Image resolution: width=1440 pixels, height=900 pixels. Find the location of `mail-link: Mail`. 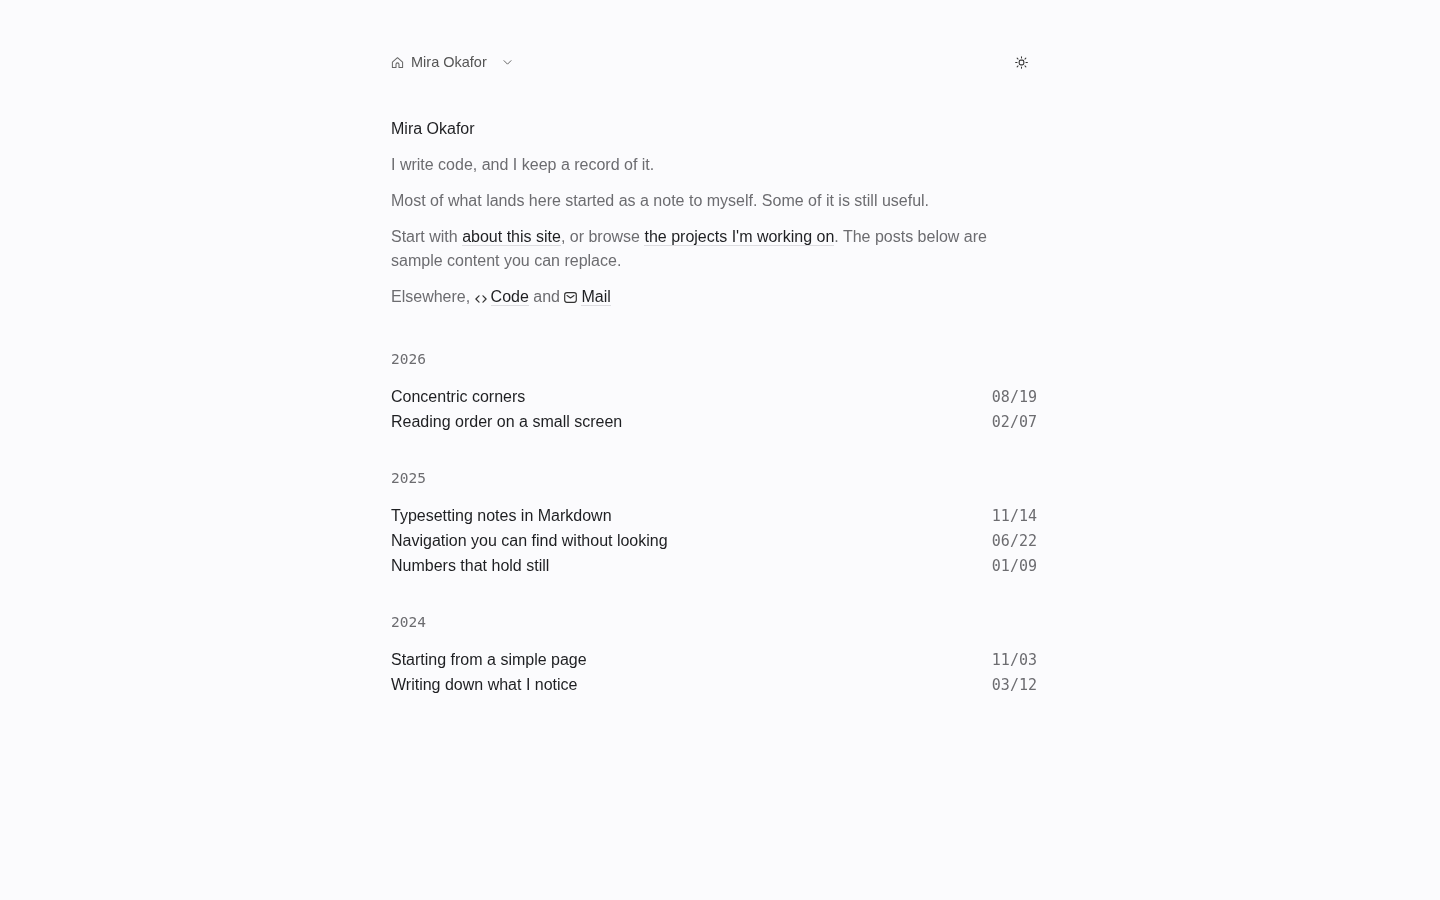

mail-link: Mail is located at coordinates (596, 297).